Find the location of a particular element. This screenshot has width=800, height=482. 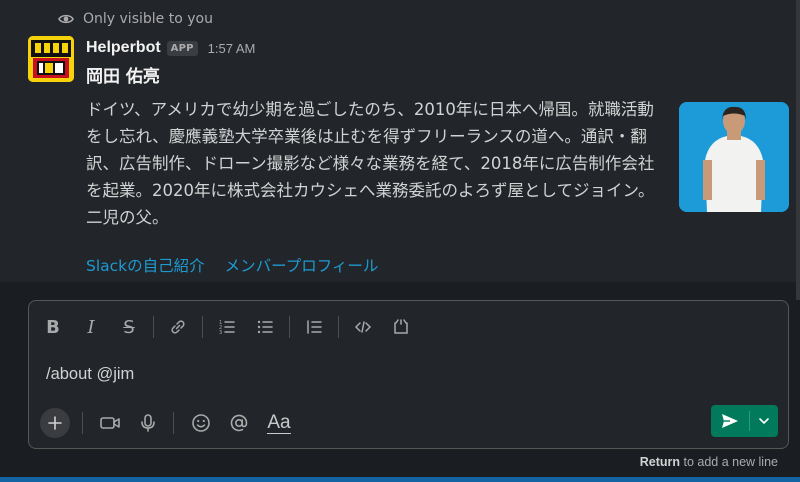

link-row: Slackの自己紹介 メンバープロフィール is located at coordinates (232, 265).